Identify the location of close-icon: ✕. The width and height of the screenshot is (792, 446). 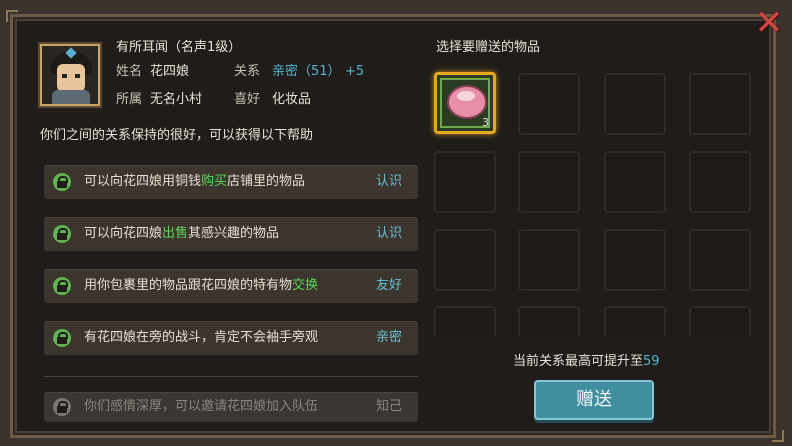
(769, 23).